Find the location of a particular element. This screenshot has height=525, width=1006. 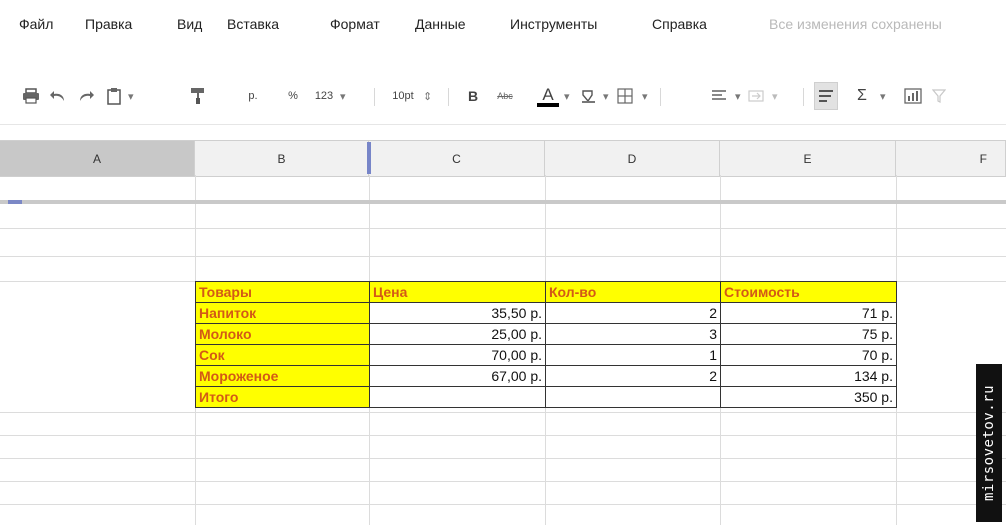

merge-cells-icon is located at coordinates (756, 96).